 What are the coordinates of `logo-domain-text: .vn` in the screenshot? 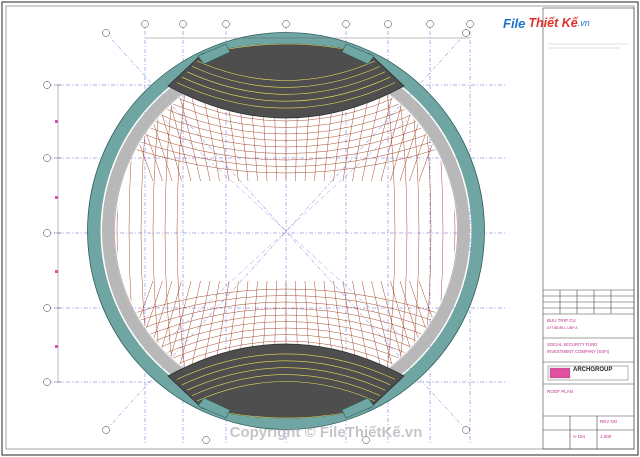 It's located at (583, 23).